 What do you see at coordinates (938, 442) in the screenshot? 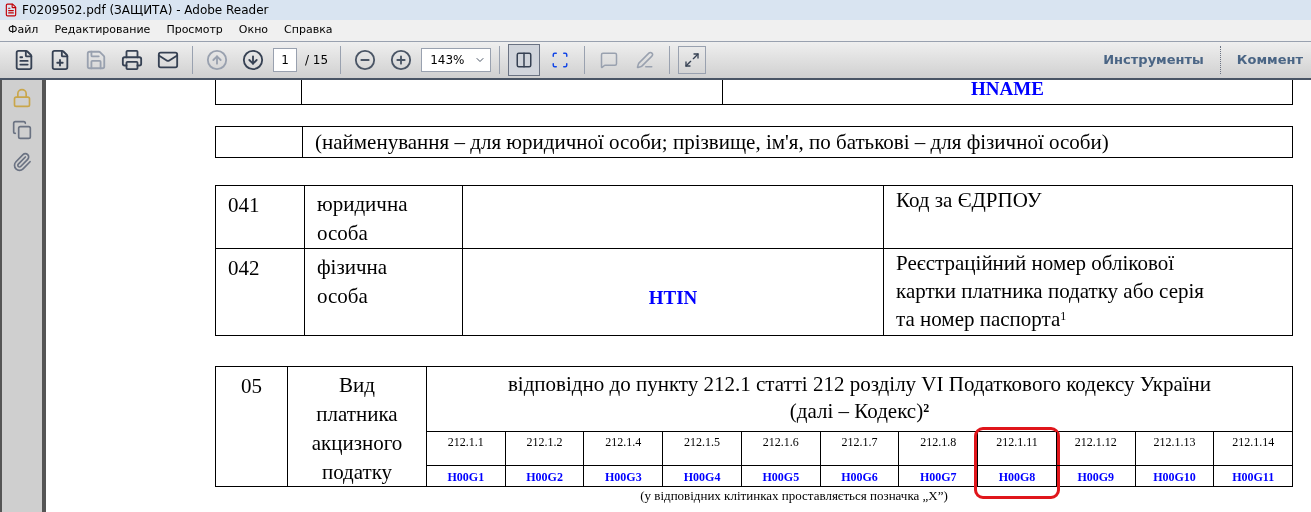
I see `point-number: 212.1.8` at bounding box center [938, 442].